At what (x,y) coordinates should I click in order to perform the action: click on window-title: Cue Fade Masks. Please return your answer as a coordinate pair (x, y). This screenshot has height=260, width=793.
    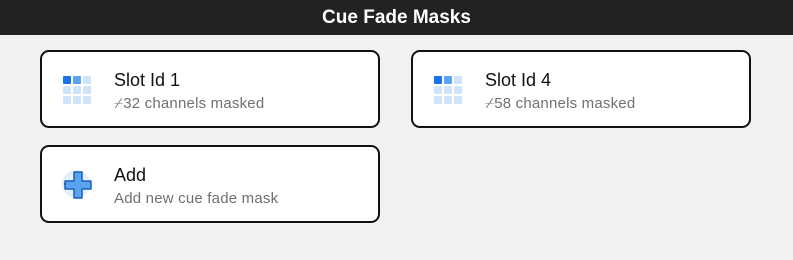
    Looking at the image, I should click on (396, 17).